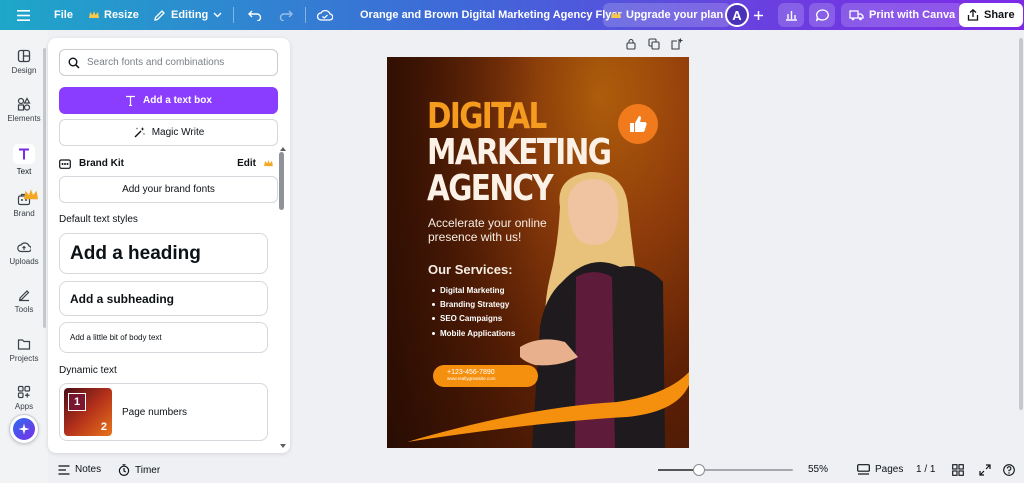 Image resolution: width=1024 pixels, height=483 pixels. I want to click on magic-assistant-button, so click(24, 429).